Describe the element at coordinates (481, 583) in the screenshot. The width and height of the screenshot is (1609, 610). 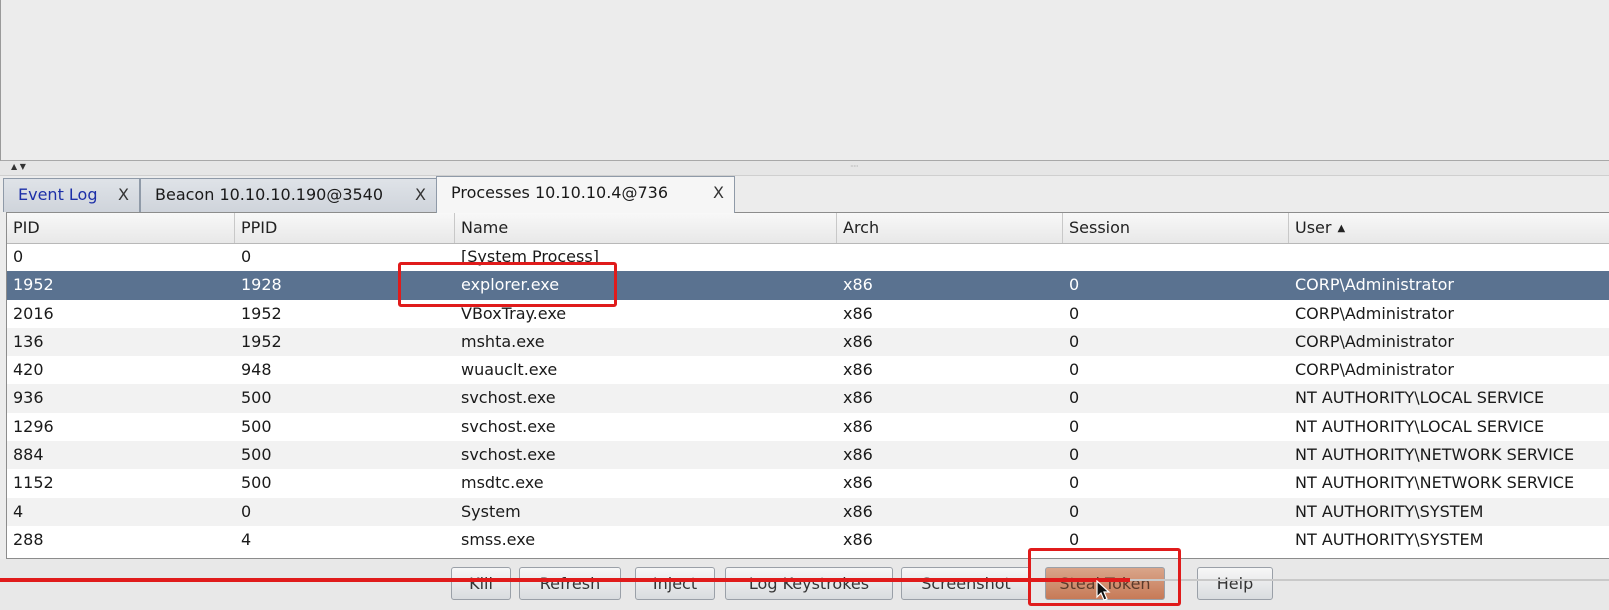
I see `kill-button: Kill` at that location.